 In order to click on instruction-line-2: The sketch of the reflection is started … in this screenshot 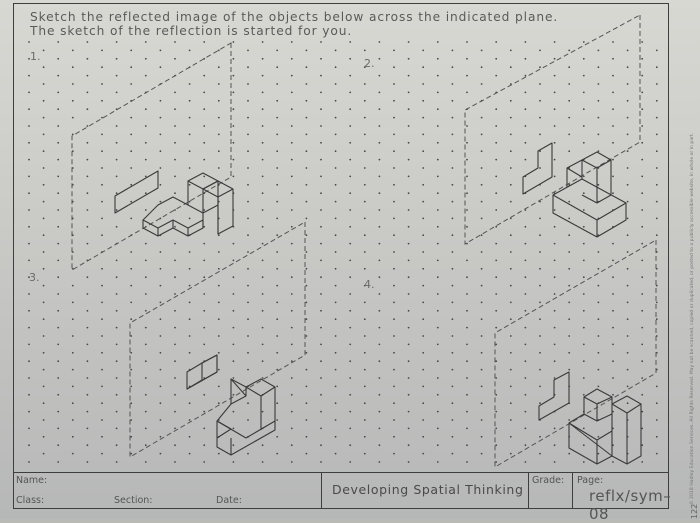, I will do `click(191, 31)`.